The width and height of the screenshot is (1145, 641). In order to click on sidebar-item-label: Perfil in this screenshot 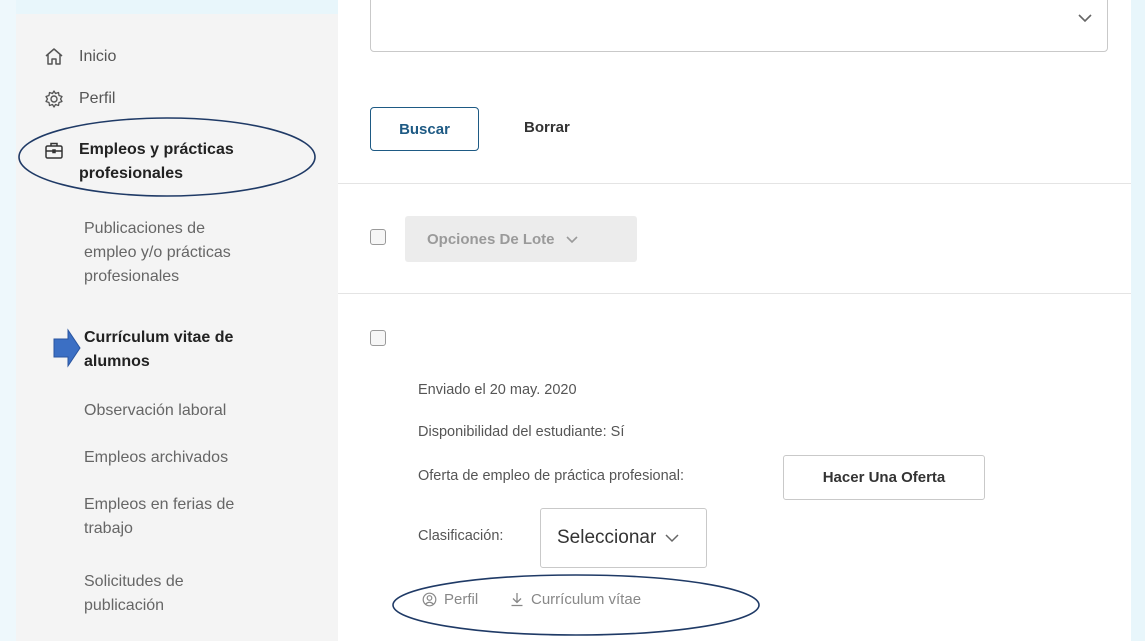, I will do `click(97, 98)`.